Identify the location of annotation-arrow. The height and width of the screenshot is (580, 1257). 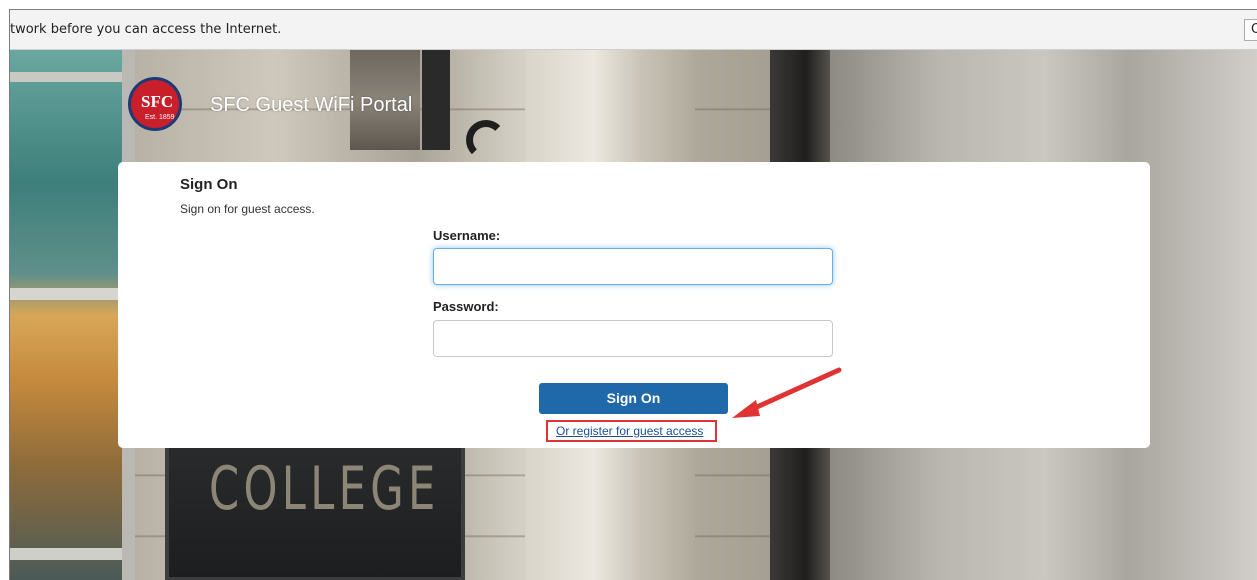
(787, 392).